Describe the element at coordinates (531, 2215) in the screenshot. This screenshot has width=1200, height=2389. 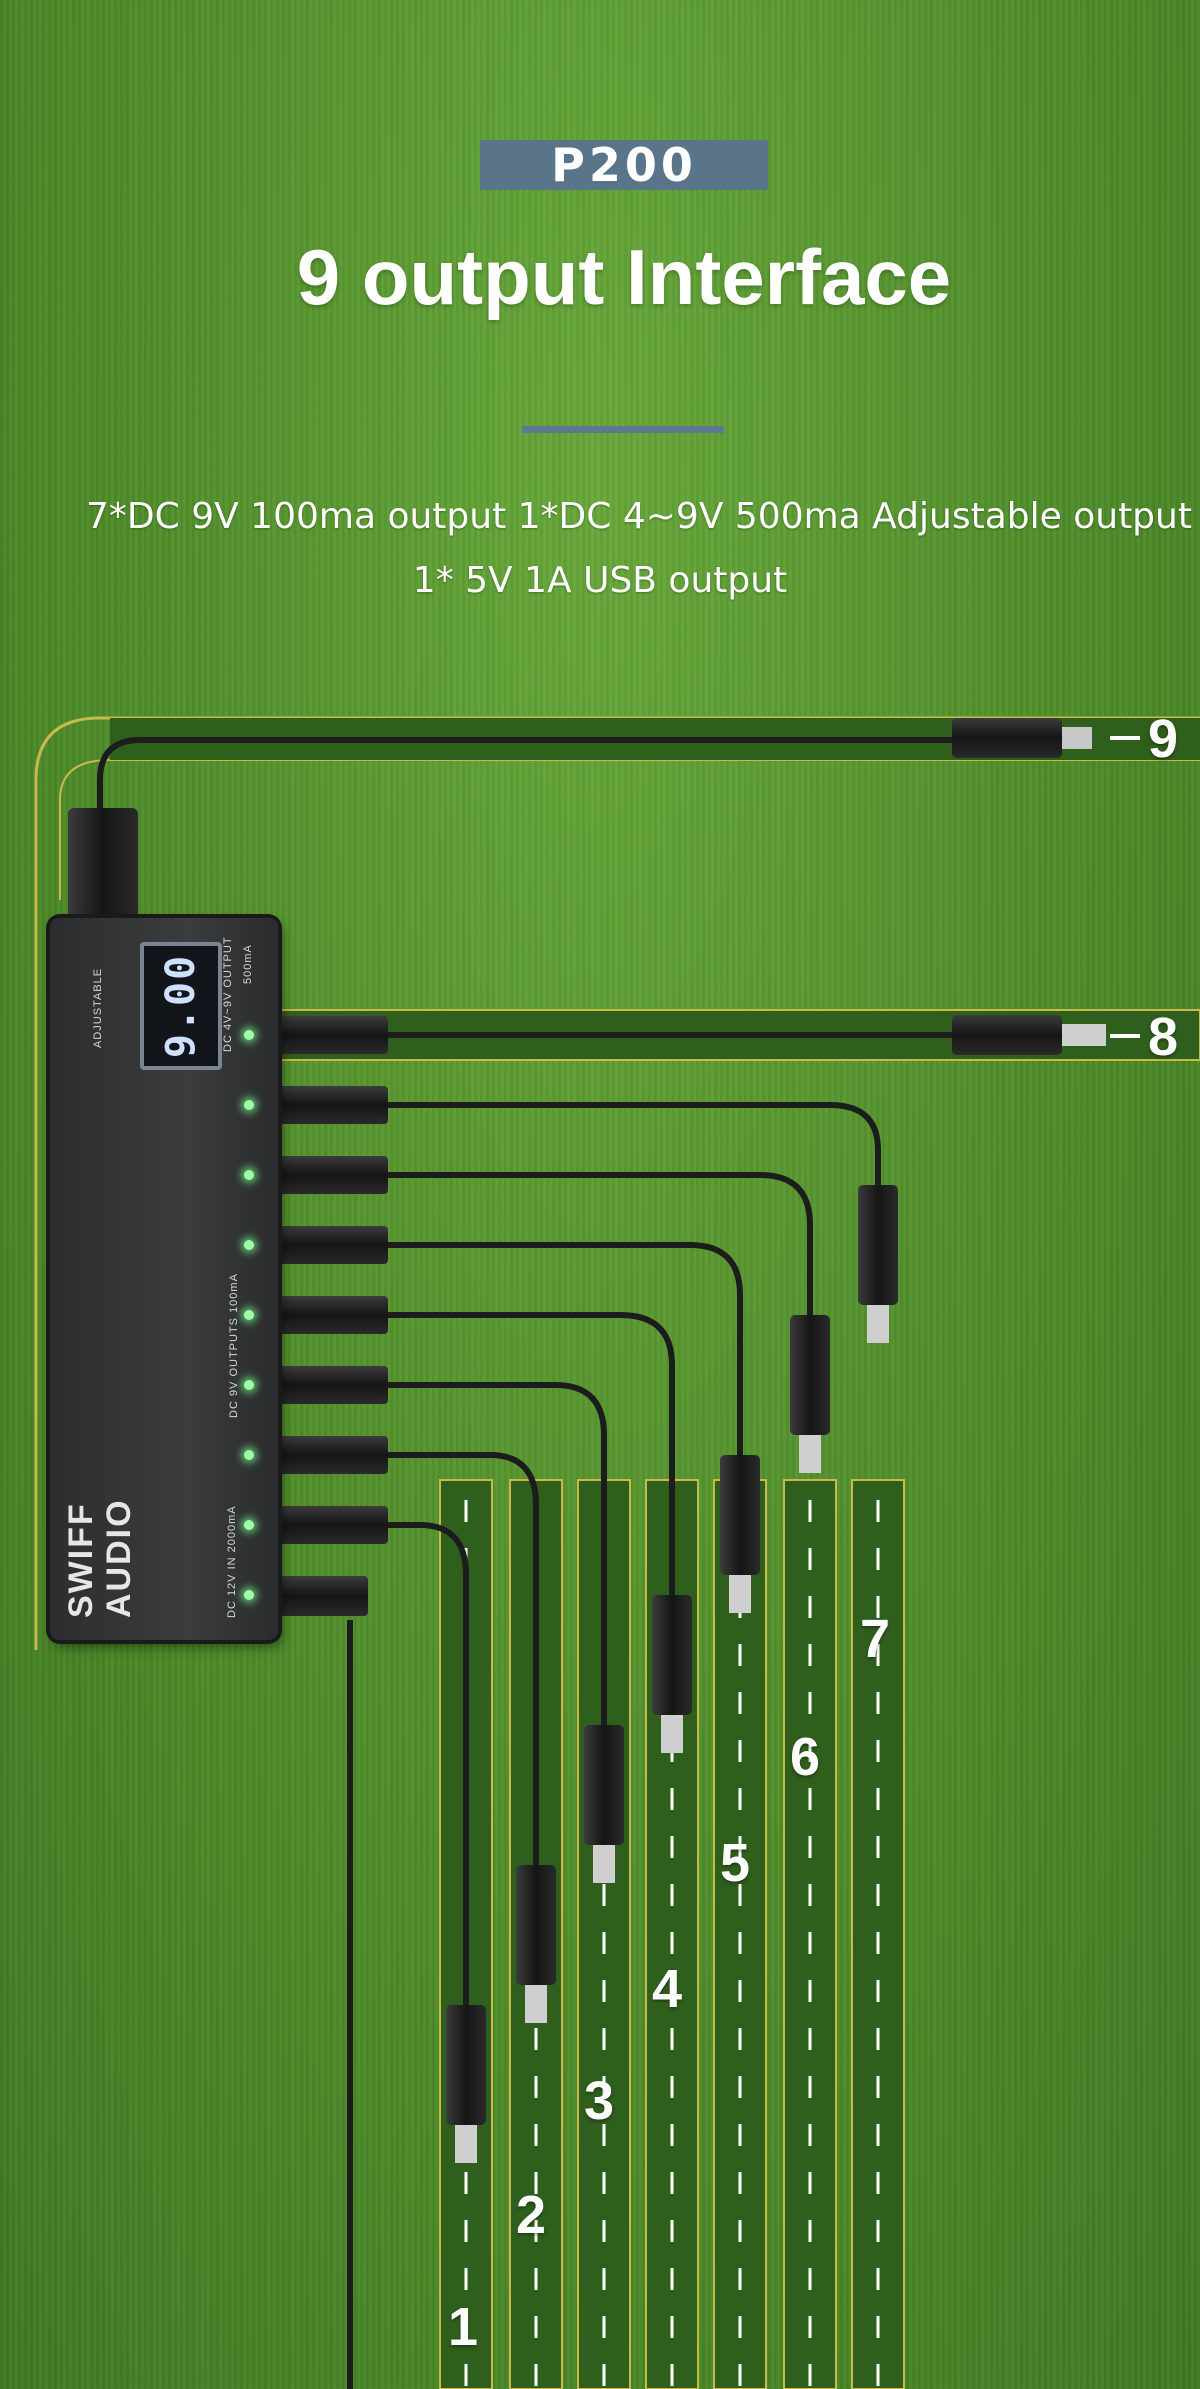
I see `output-number-2: 2` at that location.